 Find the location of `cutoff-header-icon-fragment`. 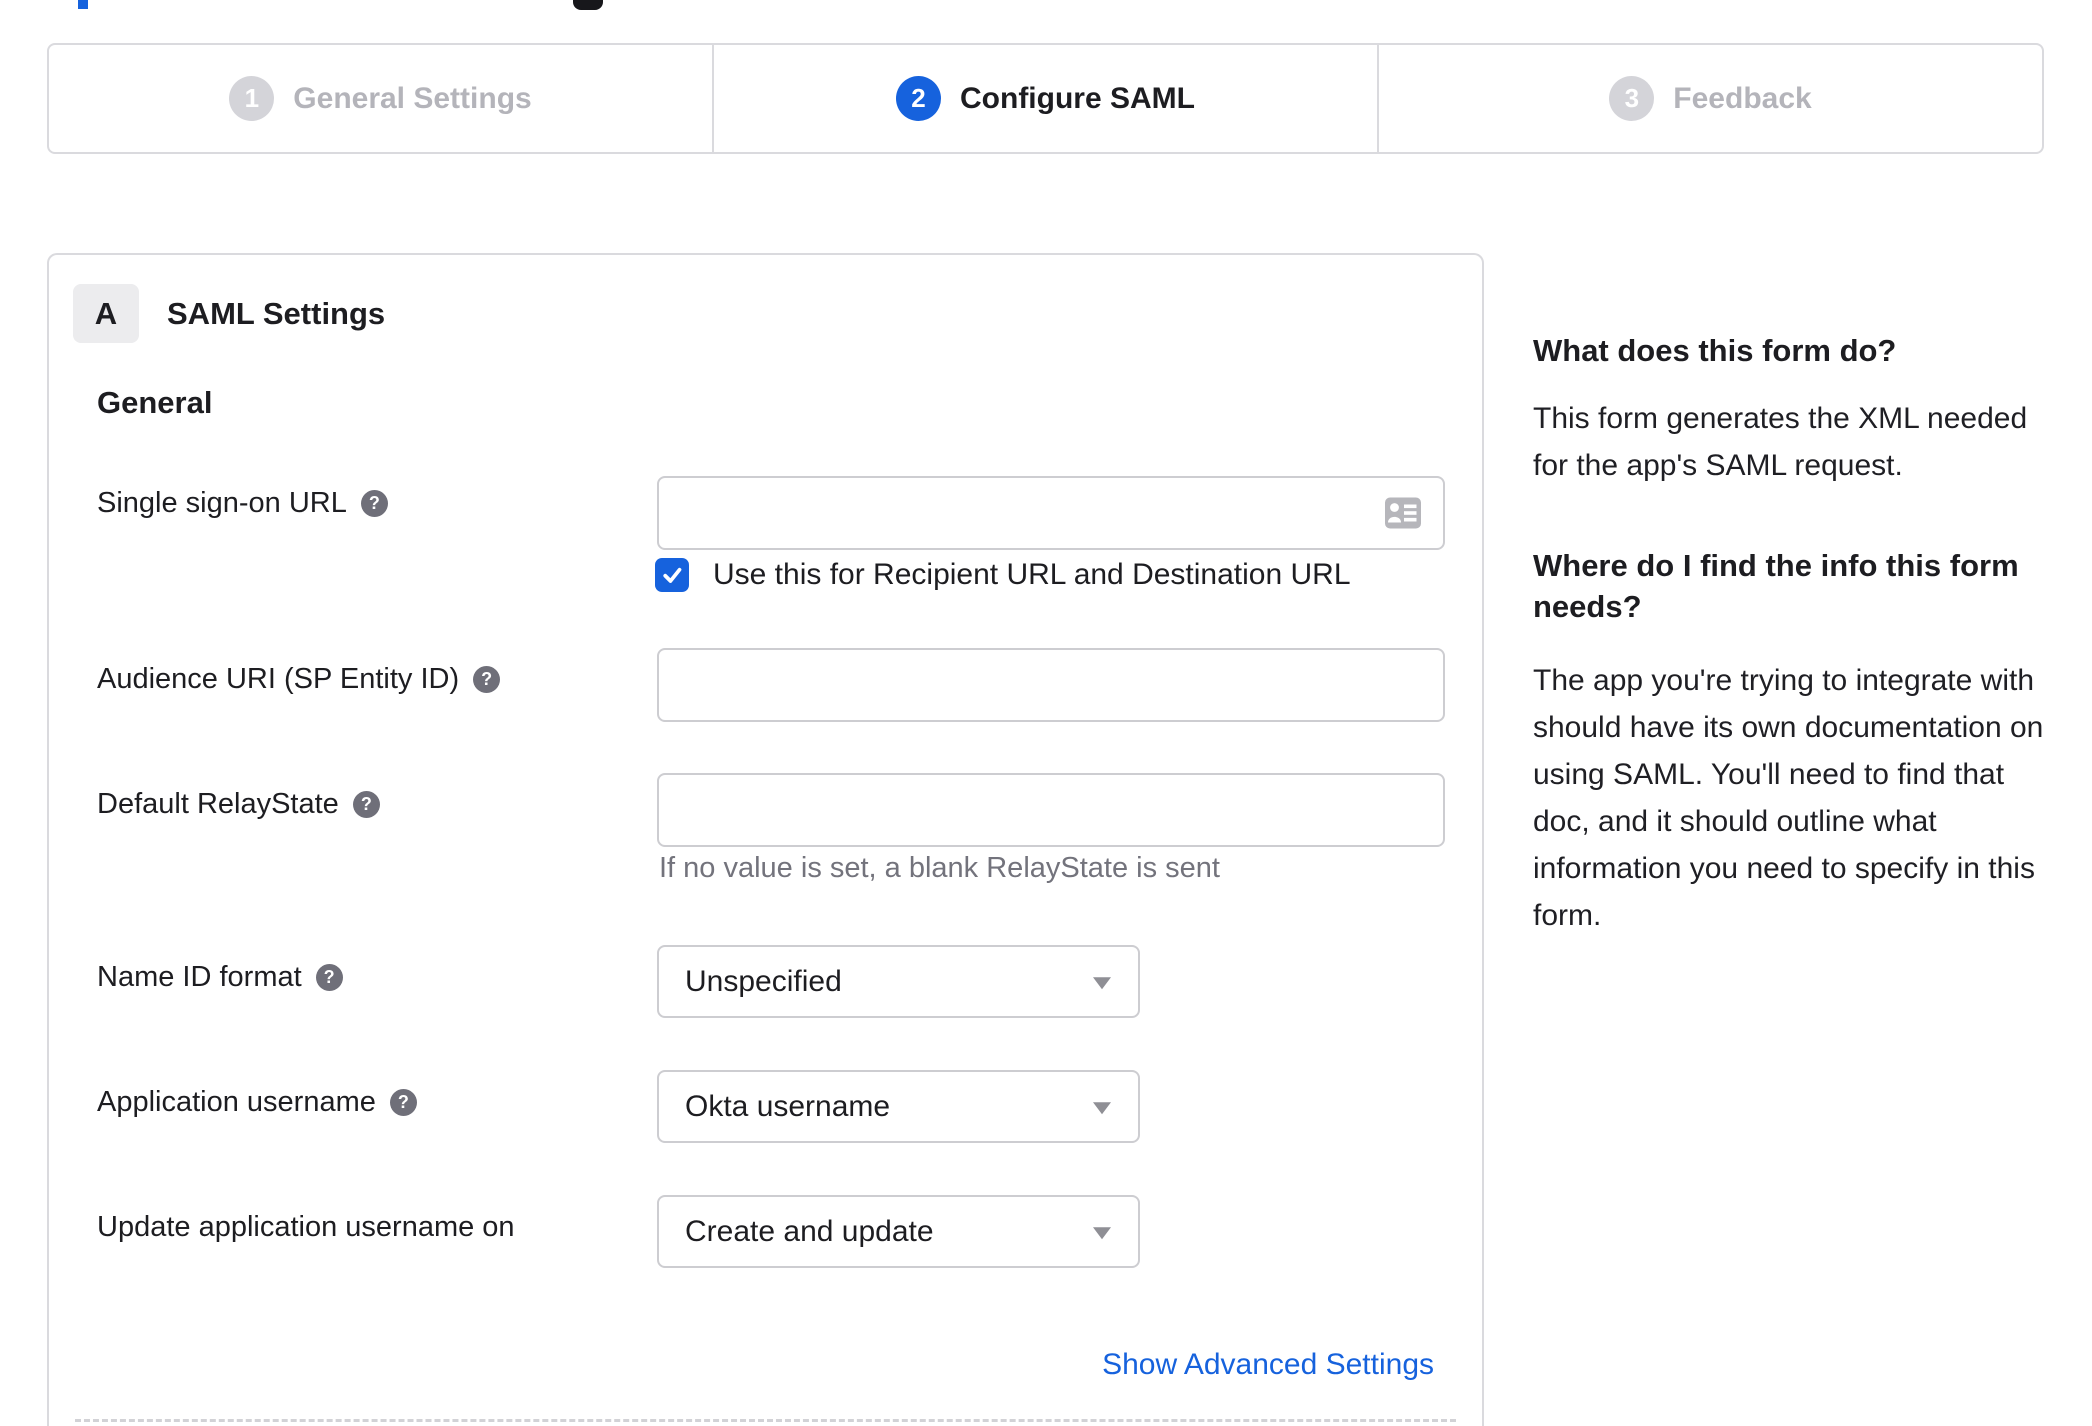

cutoff-header-icon-fragment is located at coordinates (588, 5).